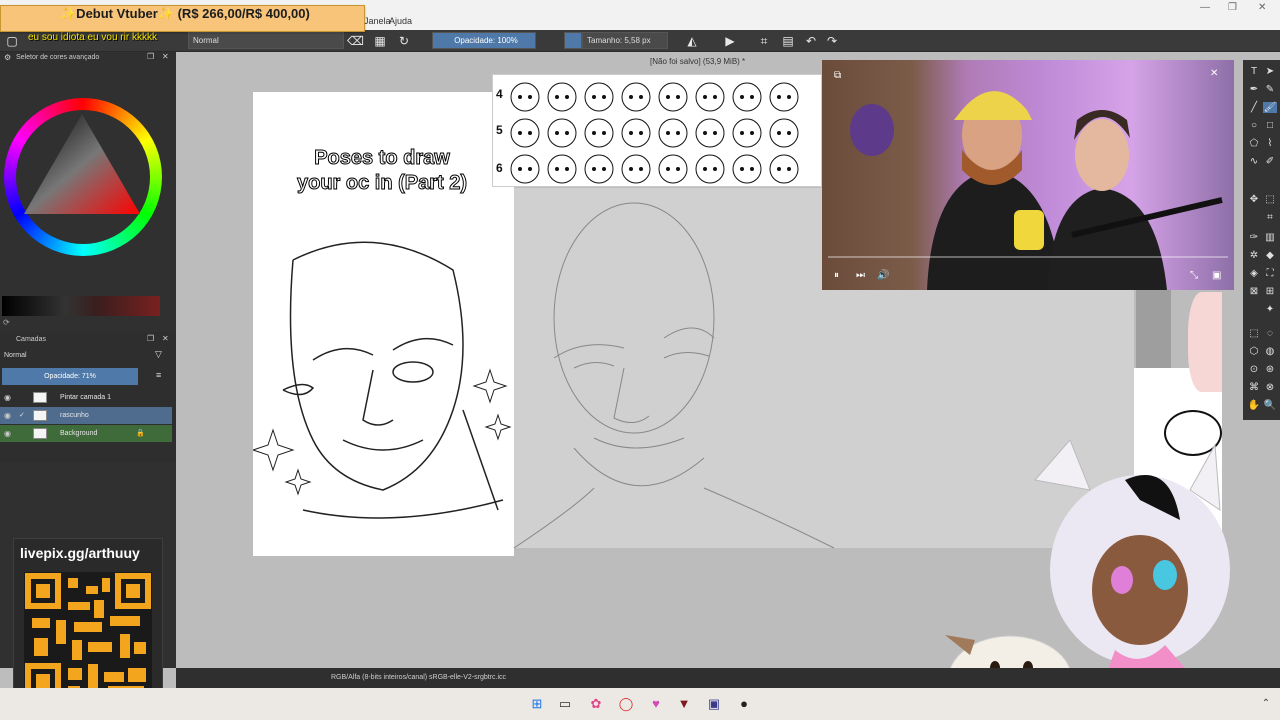  I want to click on video-progress-bar, so click(1028, 257).